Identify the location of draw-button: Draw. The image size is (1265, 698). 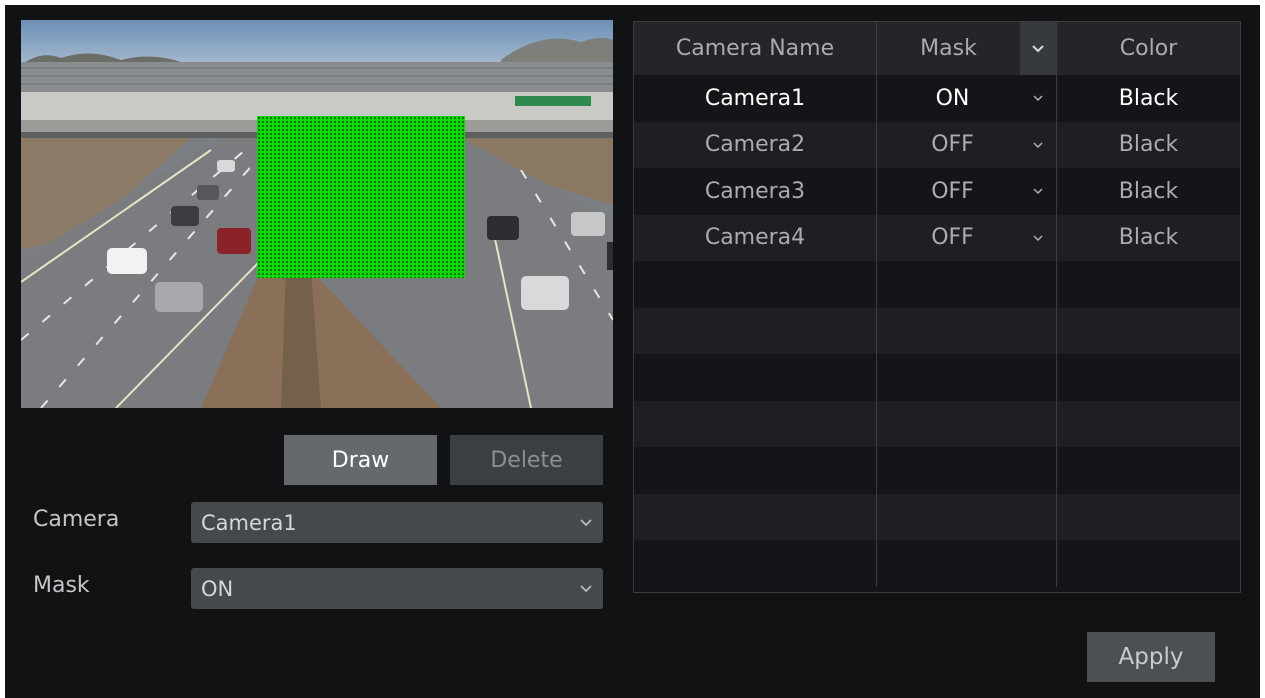
(360, 460).